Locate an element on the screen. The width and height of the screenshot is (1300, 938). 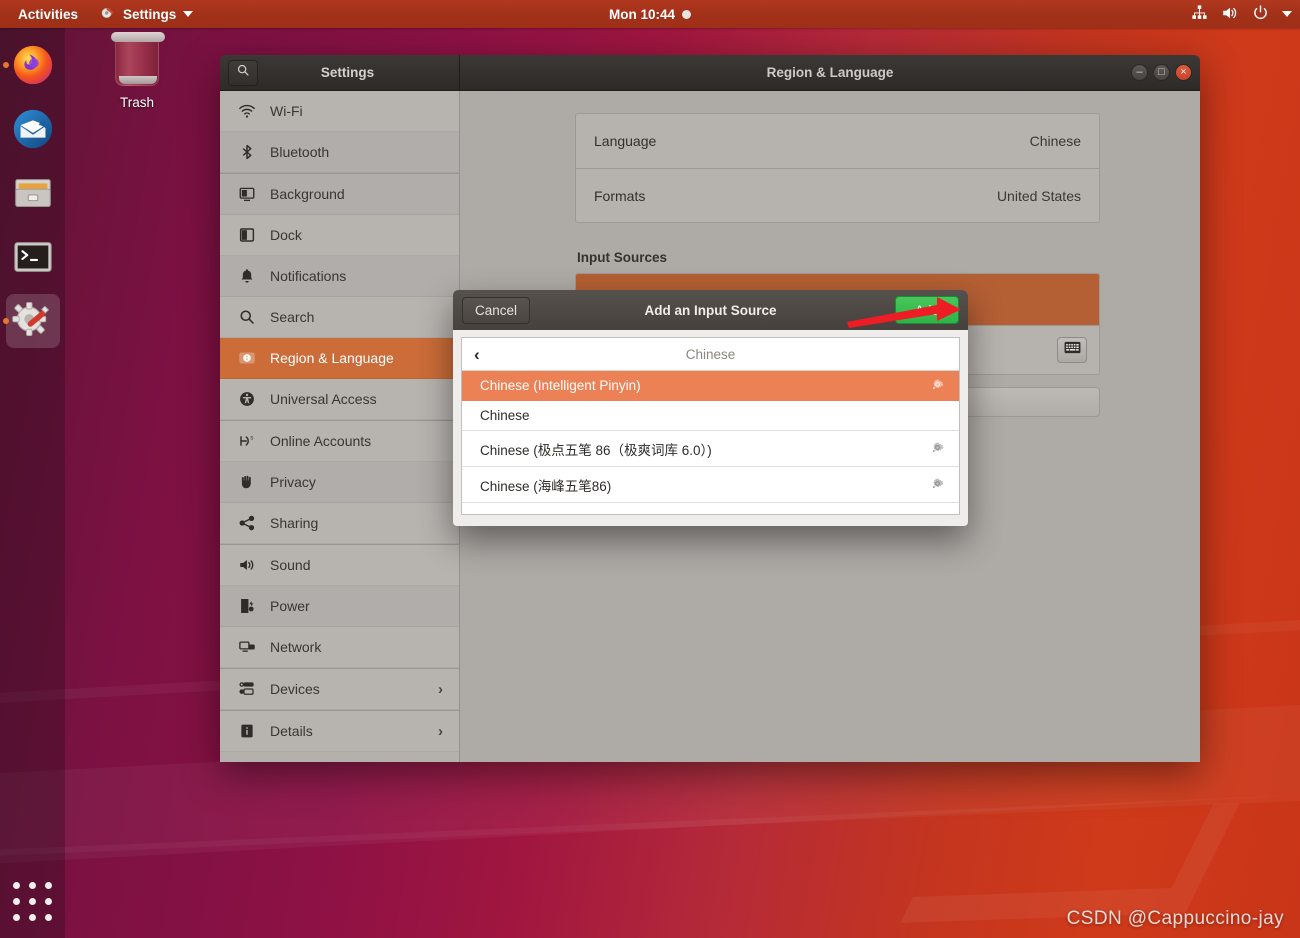
input-source-option: Chinese (Intelligent Pinyin) is located at coordinates (710, 386).